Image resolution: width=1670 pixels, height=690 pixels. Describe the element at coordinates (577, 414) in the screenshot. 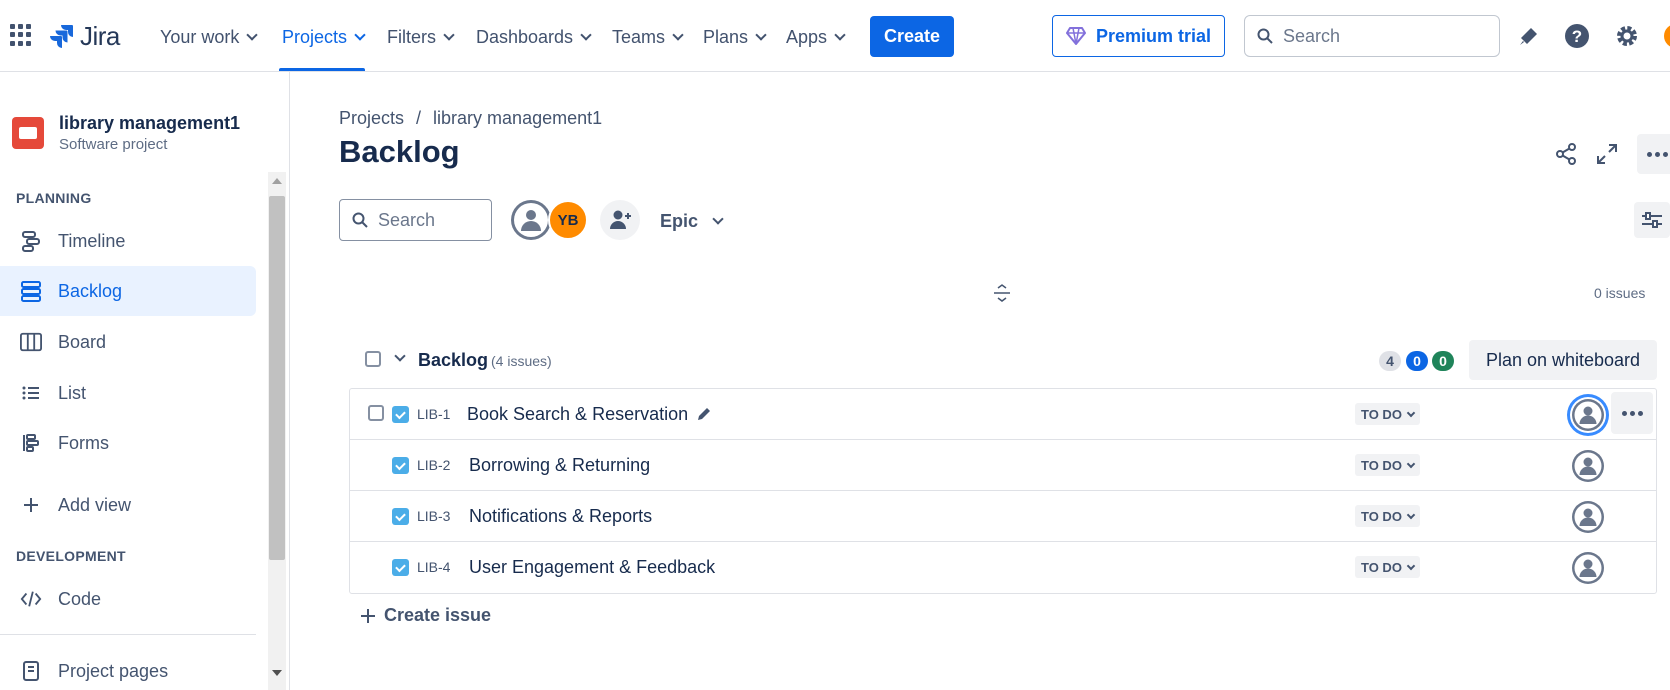

I see `issue-summary: Book Search & Reservation` at that location.